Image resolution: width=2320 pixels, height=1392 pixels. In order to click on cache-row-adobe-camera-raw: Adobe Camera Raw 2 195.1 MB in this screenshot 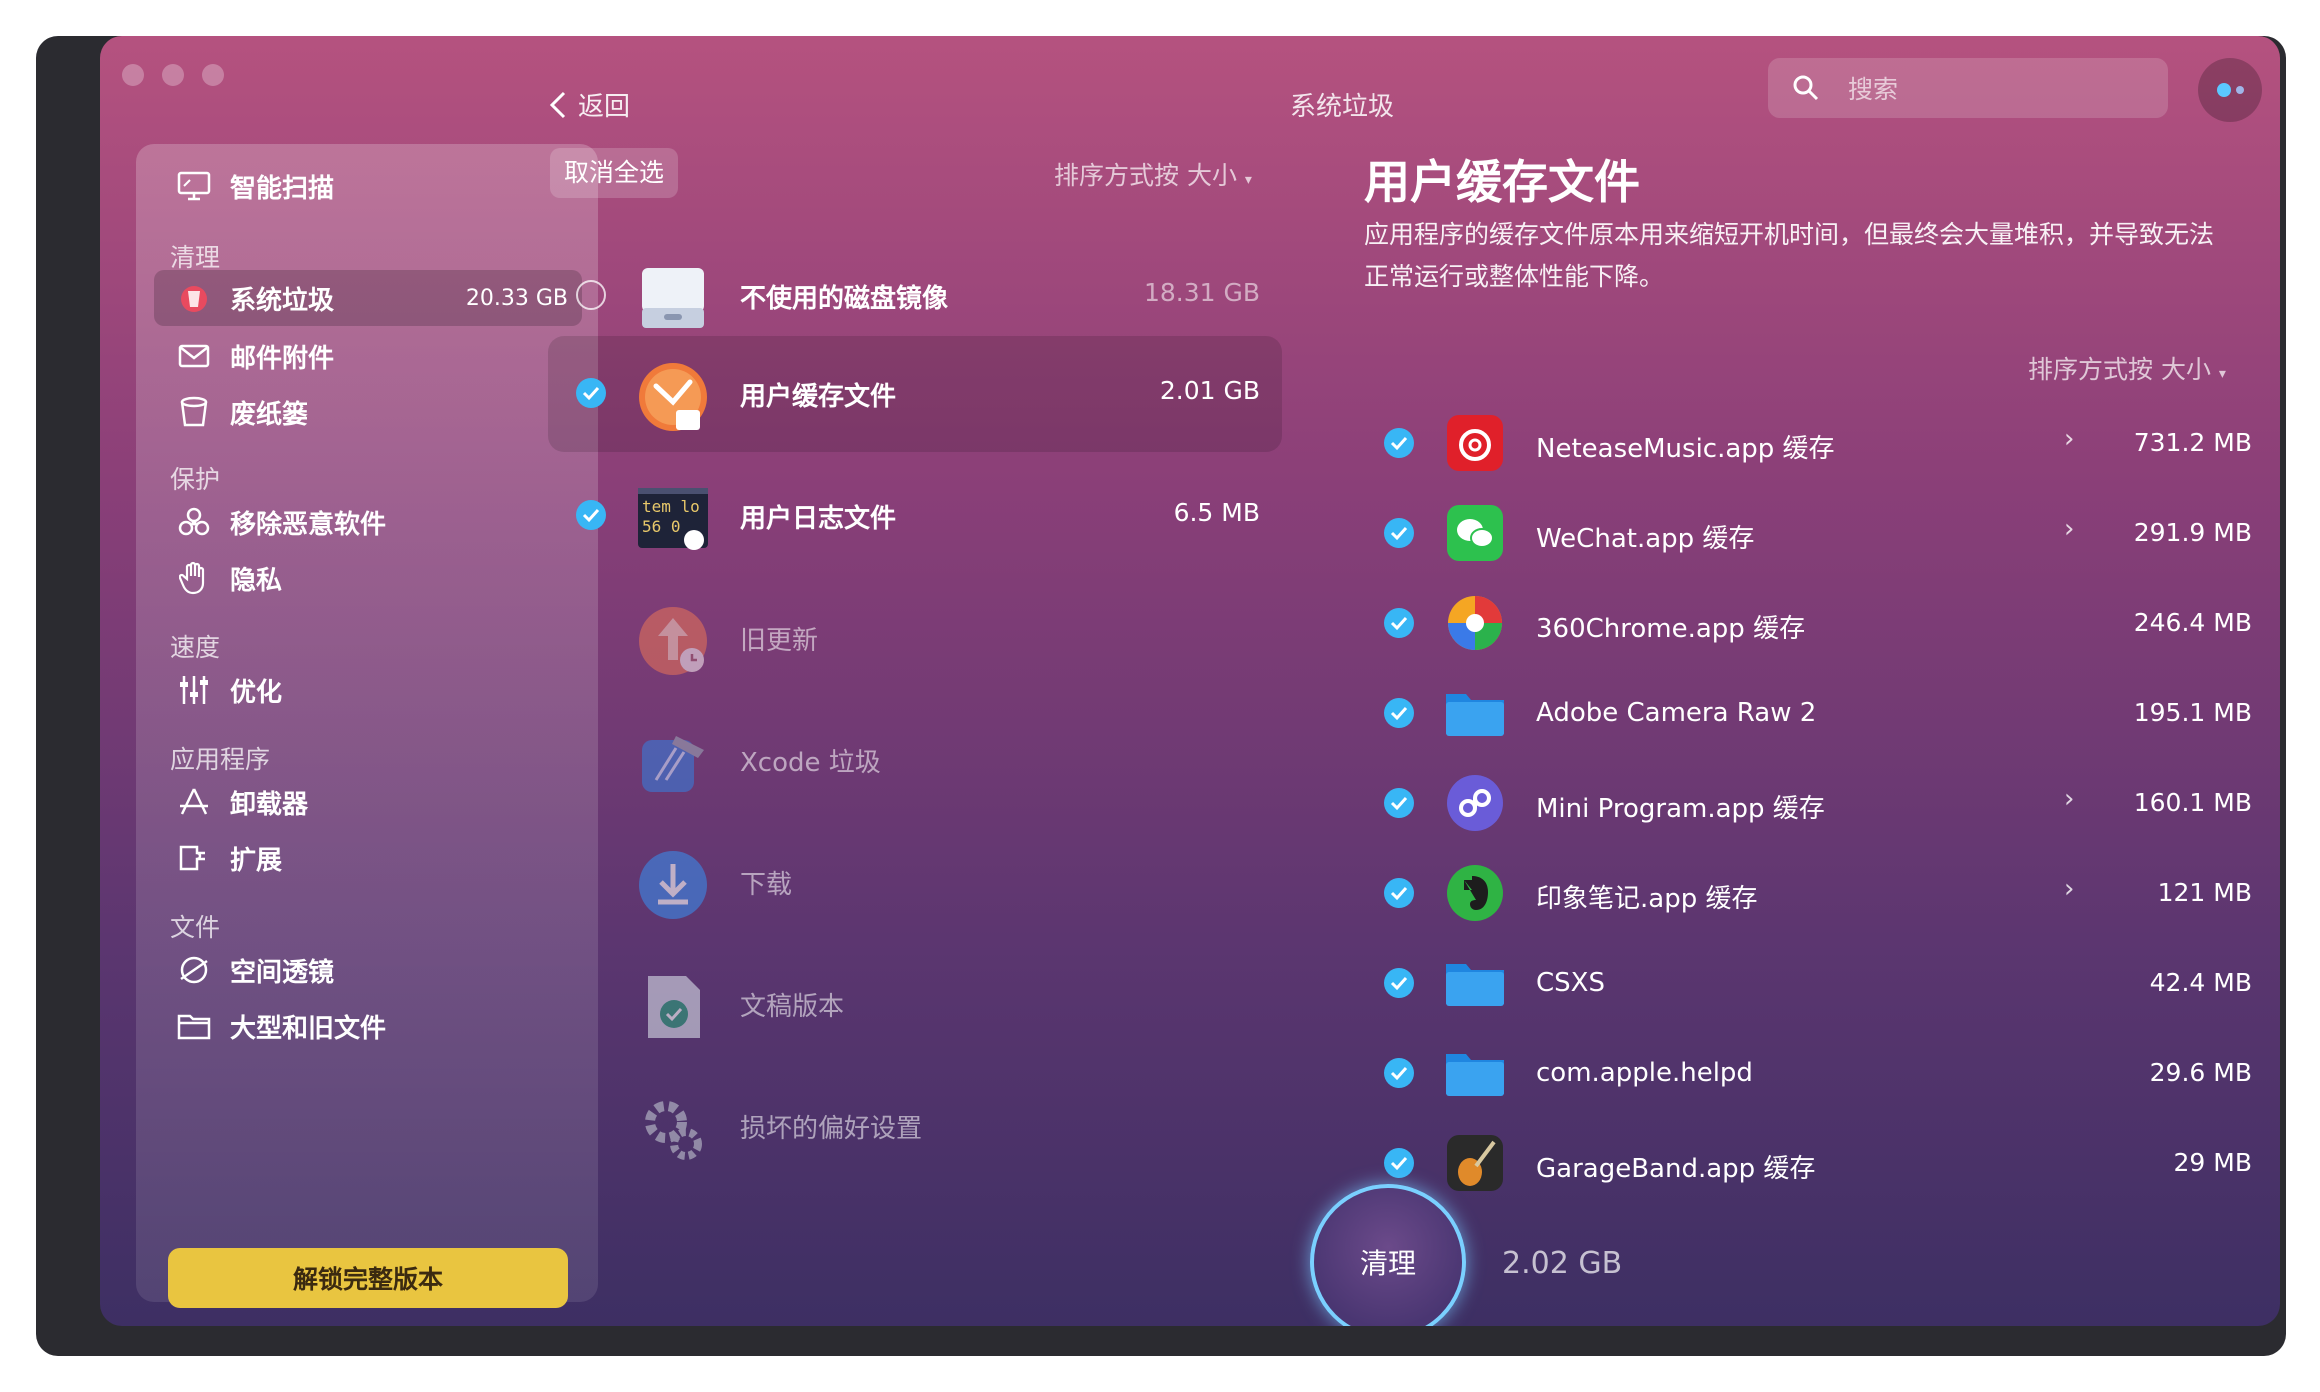, I will do `click(1808, 713)`.